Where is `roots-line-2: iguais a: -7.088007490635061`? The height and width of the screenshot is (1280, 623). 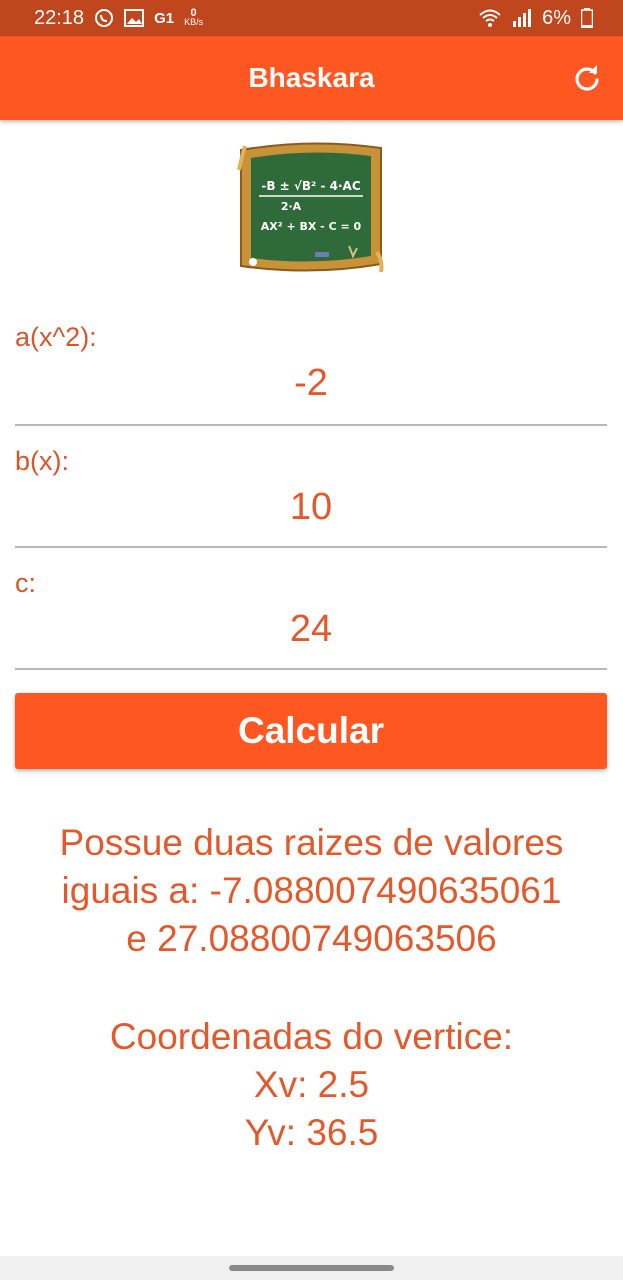 roots-line-2: iguais a: -7.088007490635061 is located at coordinates (311, 890).